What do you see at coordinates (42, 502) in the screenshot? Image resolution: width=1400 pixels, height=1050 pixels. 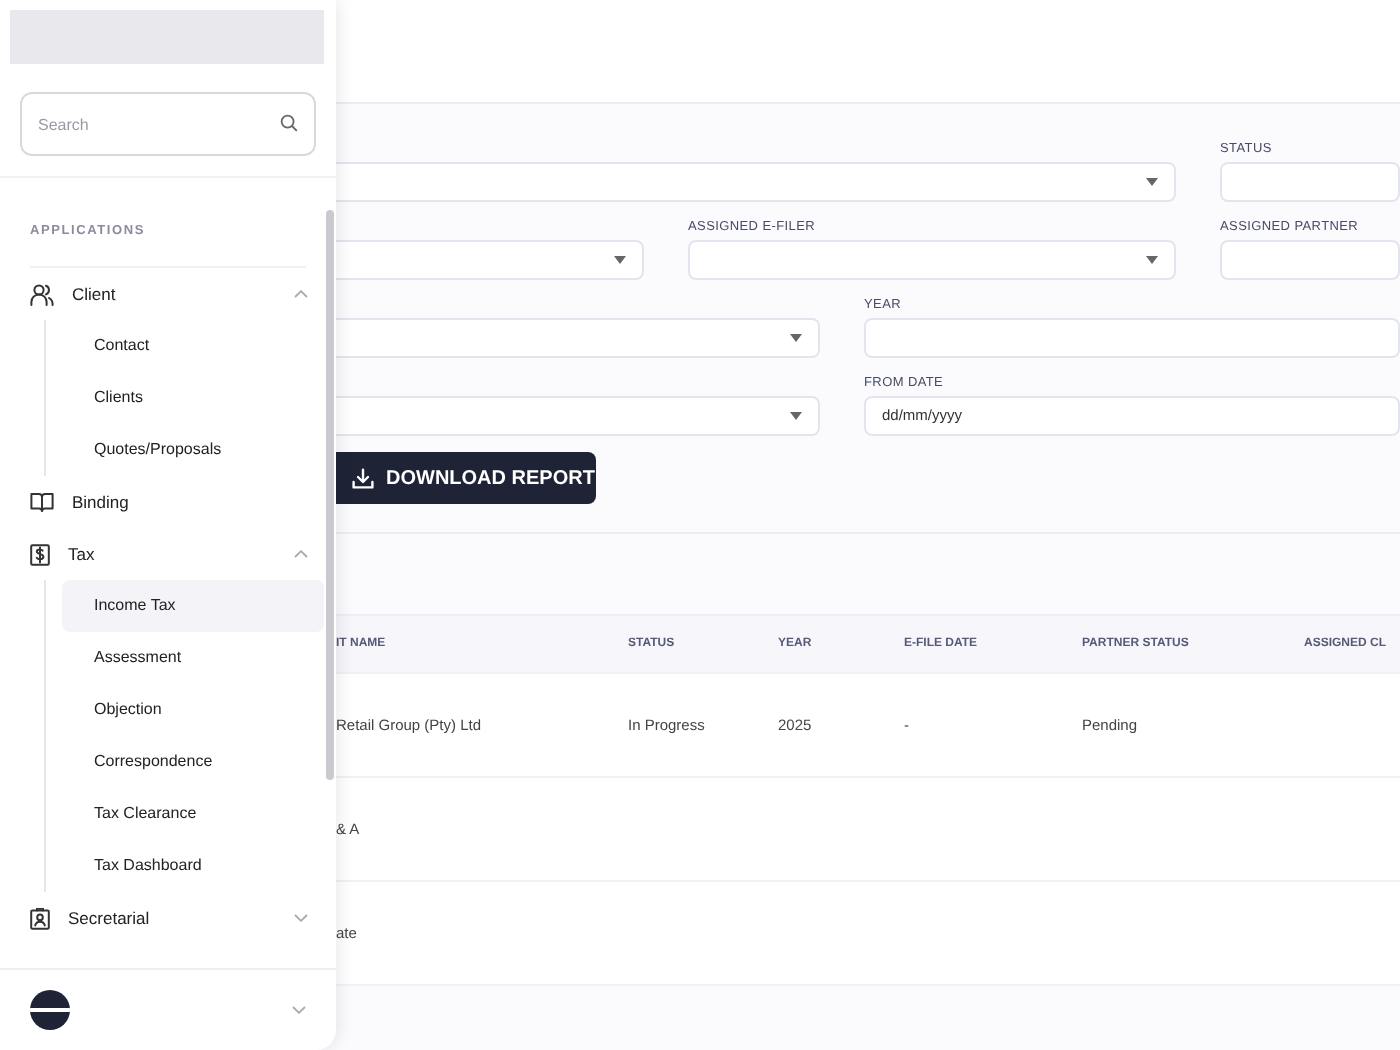 I see `book-icon` at bounding box center [42, 502].